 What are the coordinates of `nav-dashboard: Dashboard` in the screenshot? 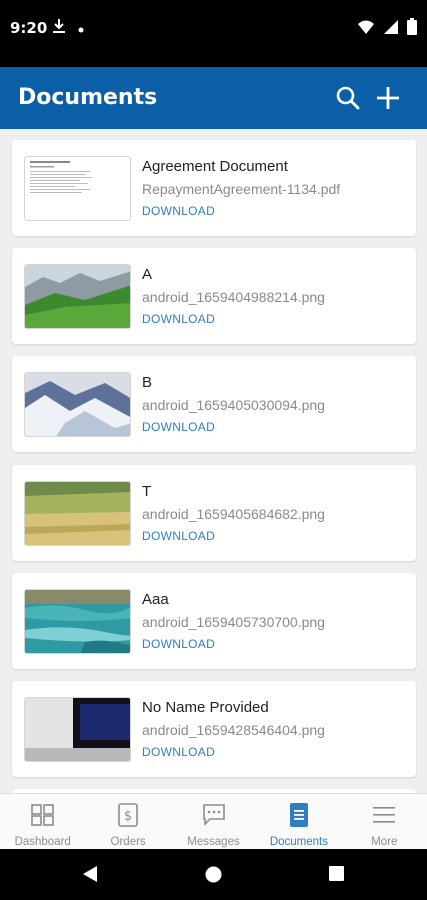 It's located at (42, 821).